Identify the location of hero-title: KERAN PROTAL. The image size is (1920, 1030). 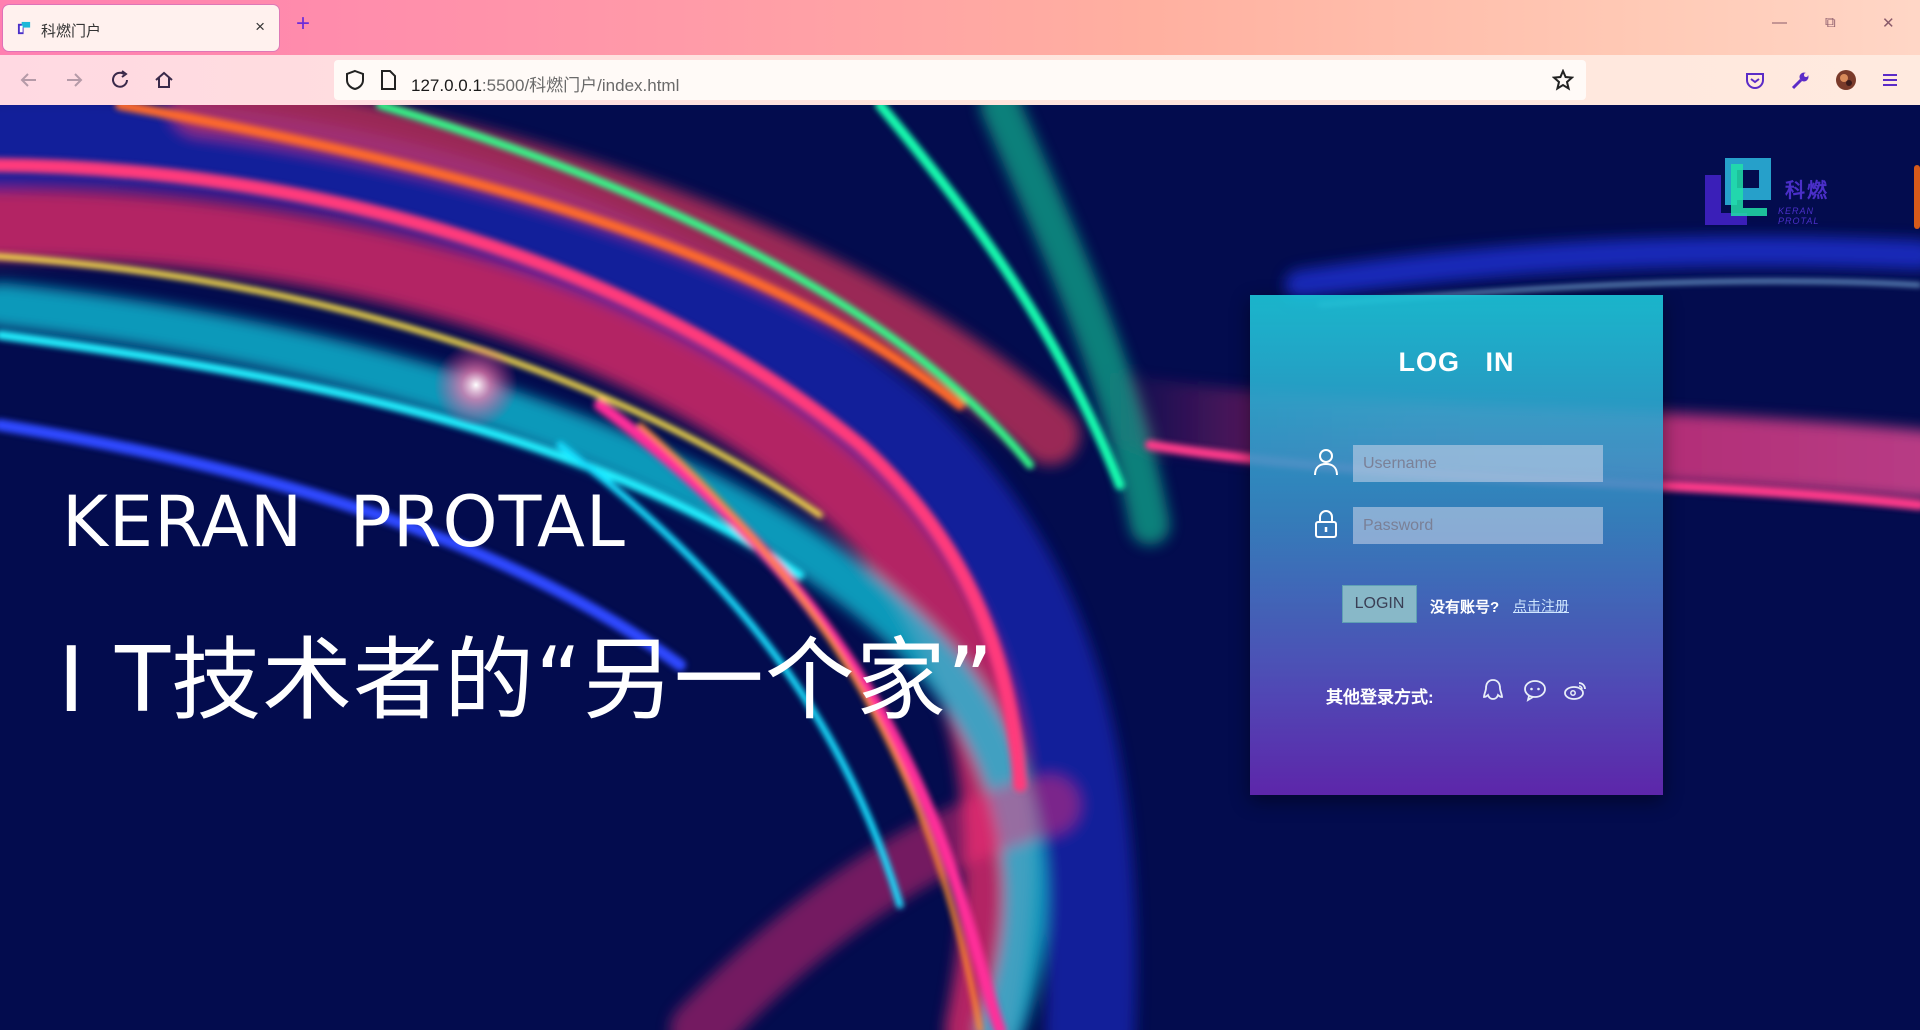
(344, 522).